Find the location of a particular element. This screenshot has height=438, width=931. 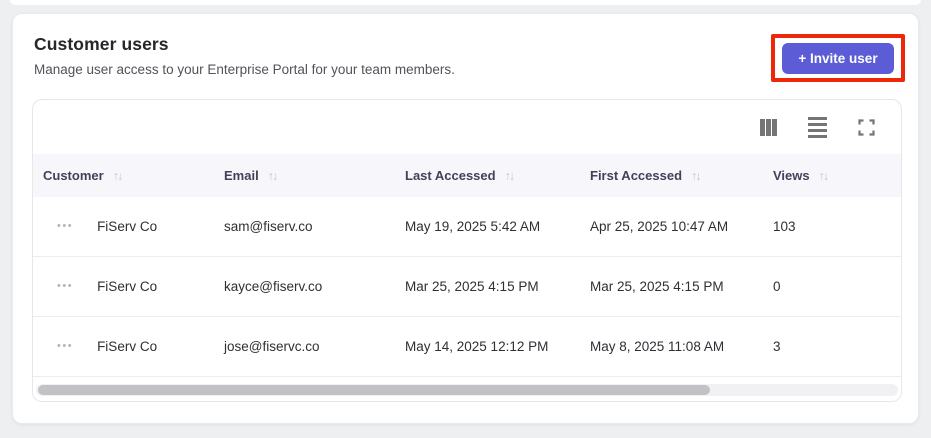

horizontal-scrollbar is located at coordinates (467, 390).